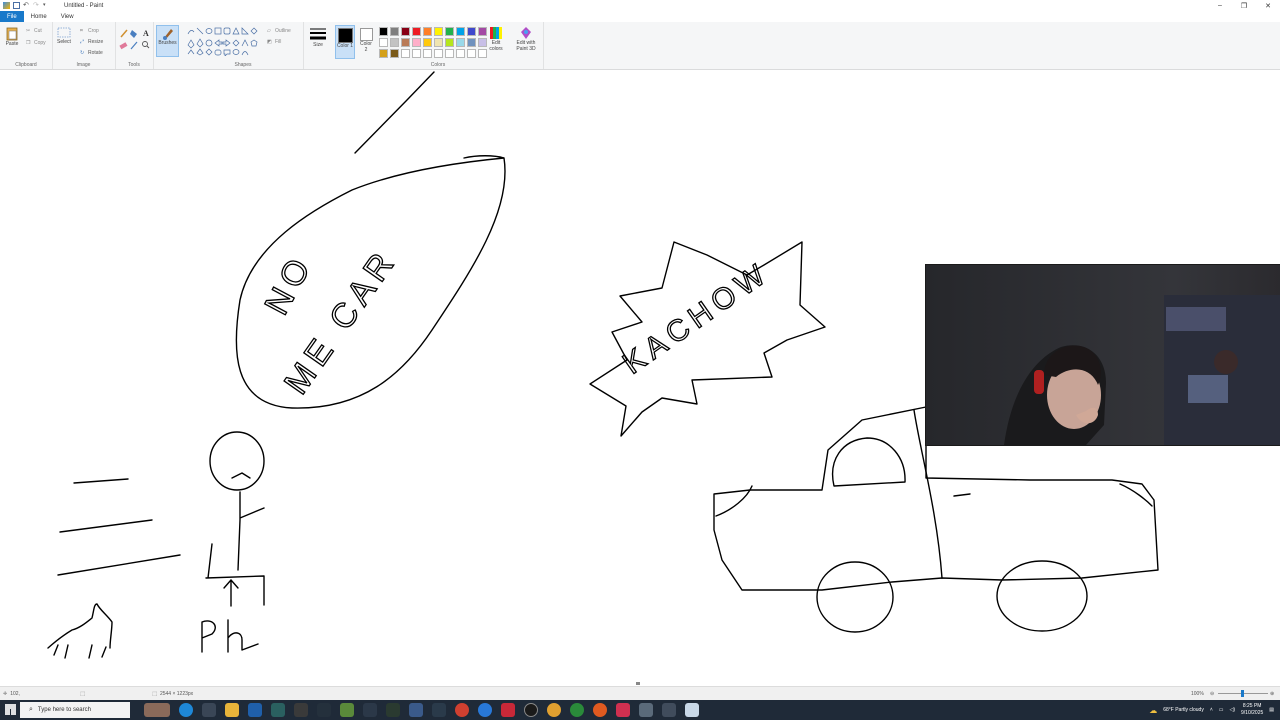 The height and width of the screenshot is (720, 1280). What do you see at coordinates (209, 710) in the screenshot?
I see `task-view-icon` at bounding box center [209, 710].